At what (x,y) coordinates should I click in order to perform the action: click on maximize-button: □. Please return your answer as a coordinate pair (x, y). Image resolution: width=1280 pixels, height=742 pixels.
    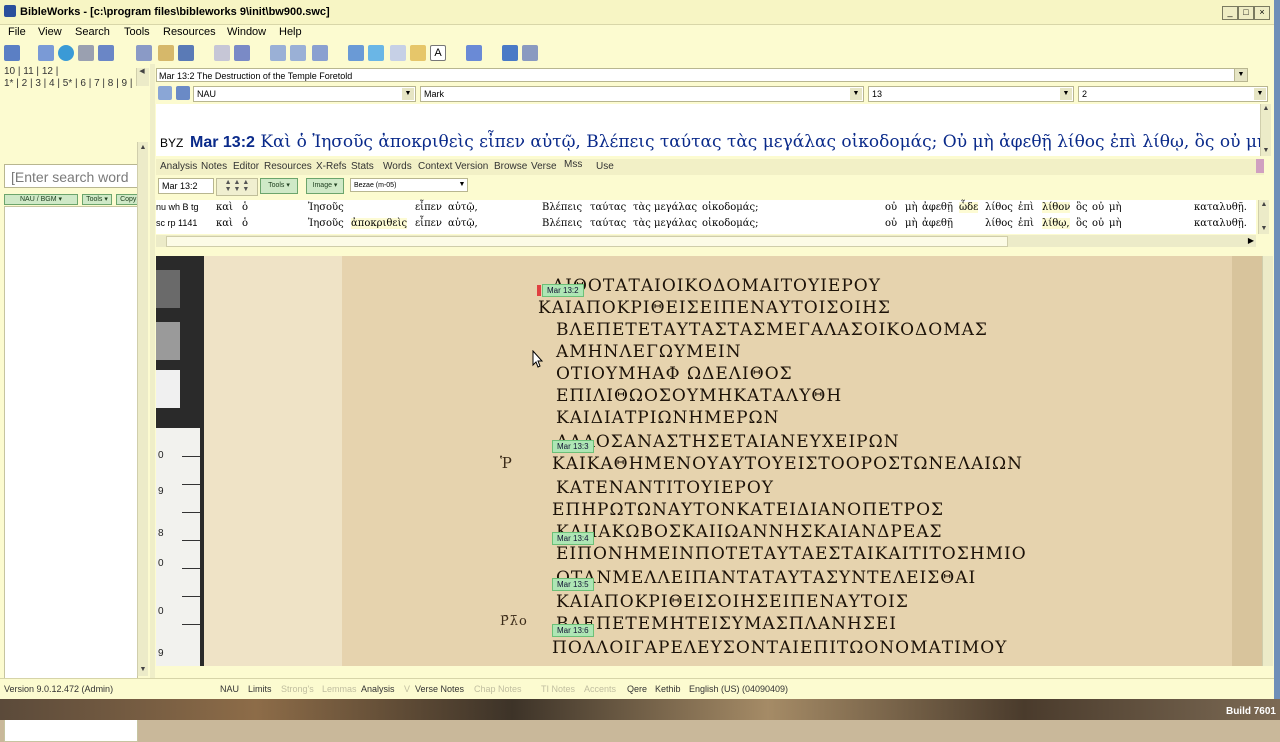
    Looking at the image, I should click on (1246, 13).